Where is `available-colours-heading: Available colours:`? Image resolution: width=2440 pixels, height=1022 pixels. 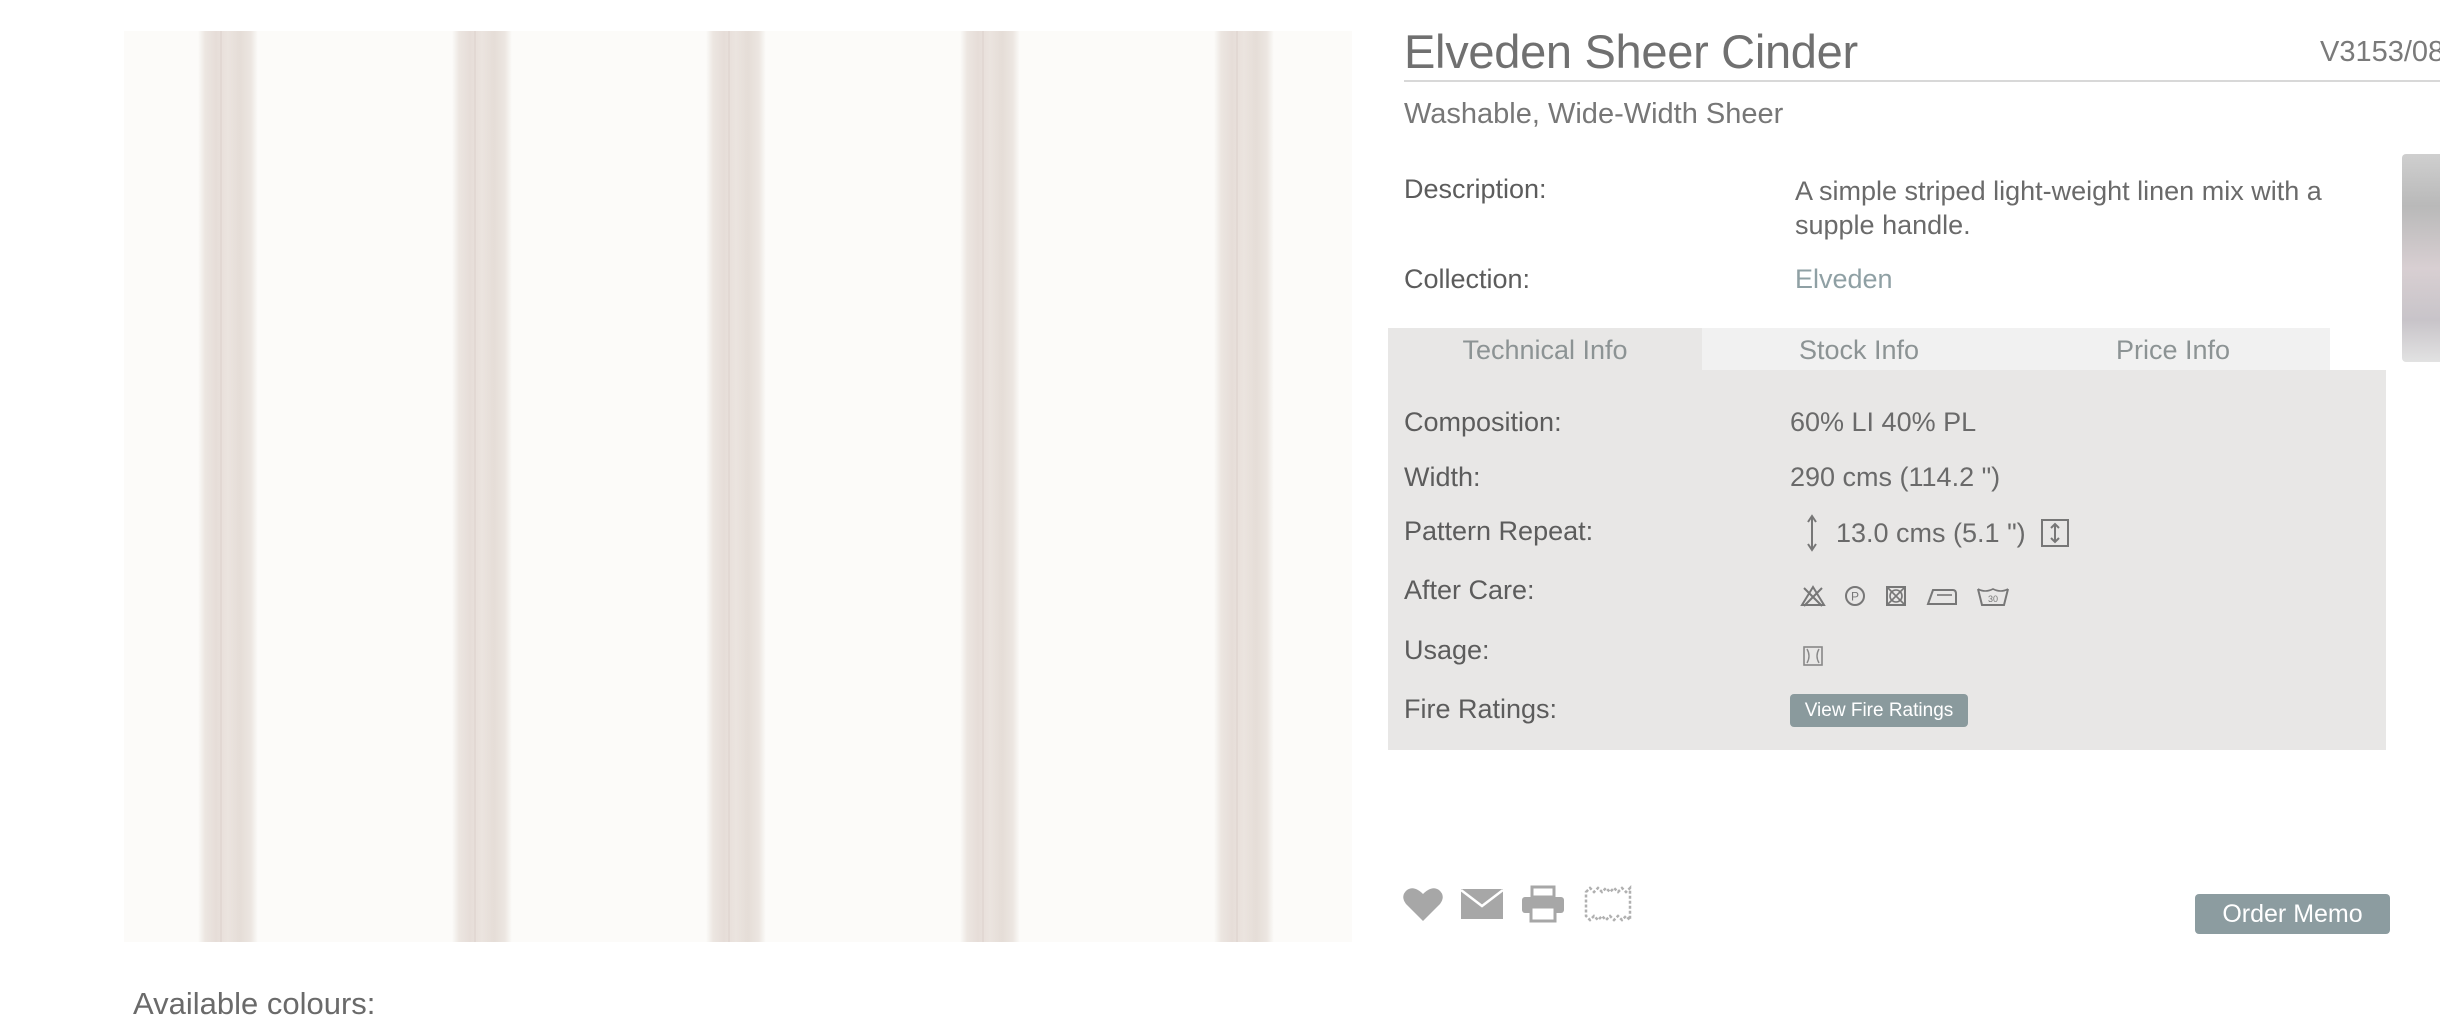
available-colours-heading: Available colours: is located at coordinates (254, 1003).